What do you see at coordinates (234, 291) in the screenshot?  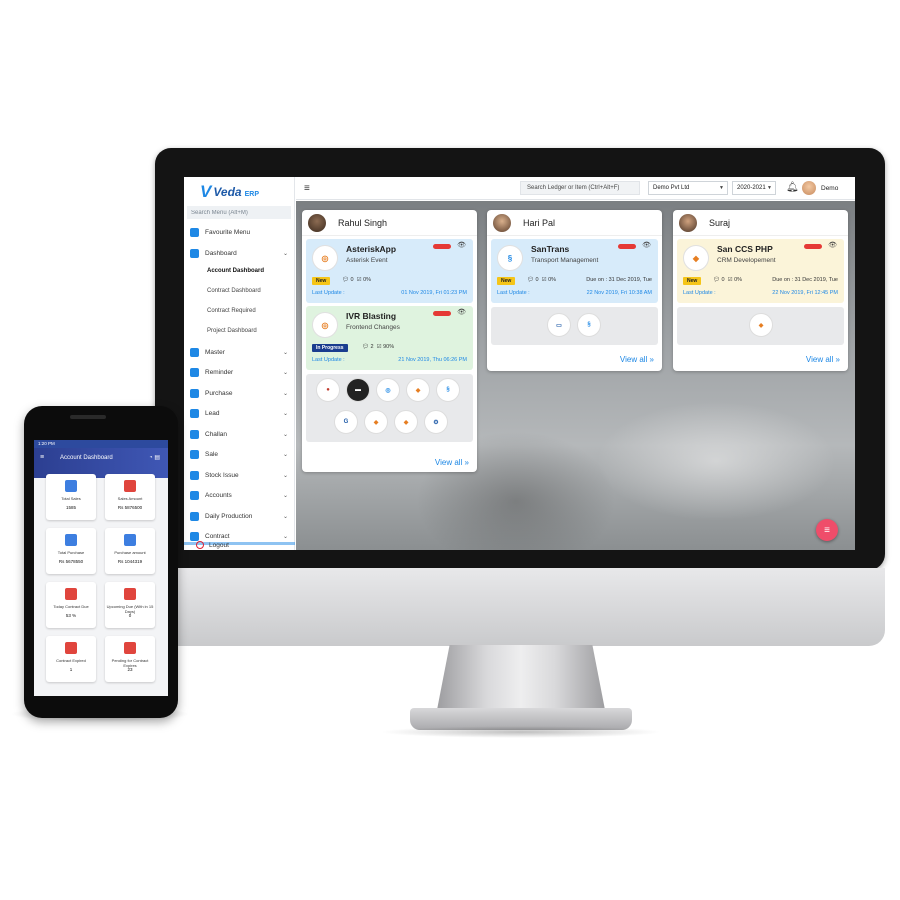 I see `sidebar-subitem-contract-dashboard: Contract Dashboard` at bounding box center [234, 291].